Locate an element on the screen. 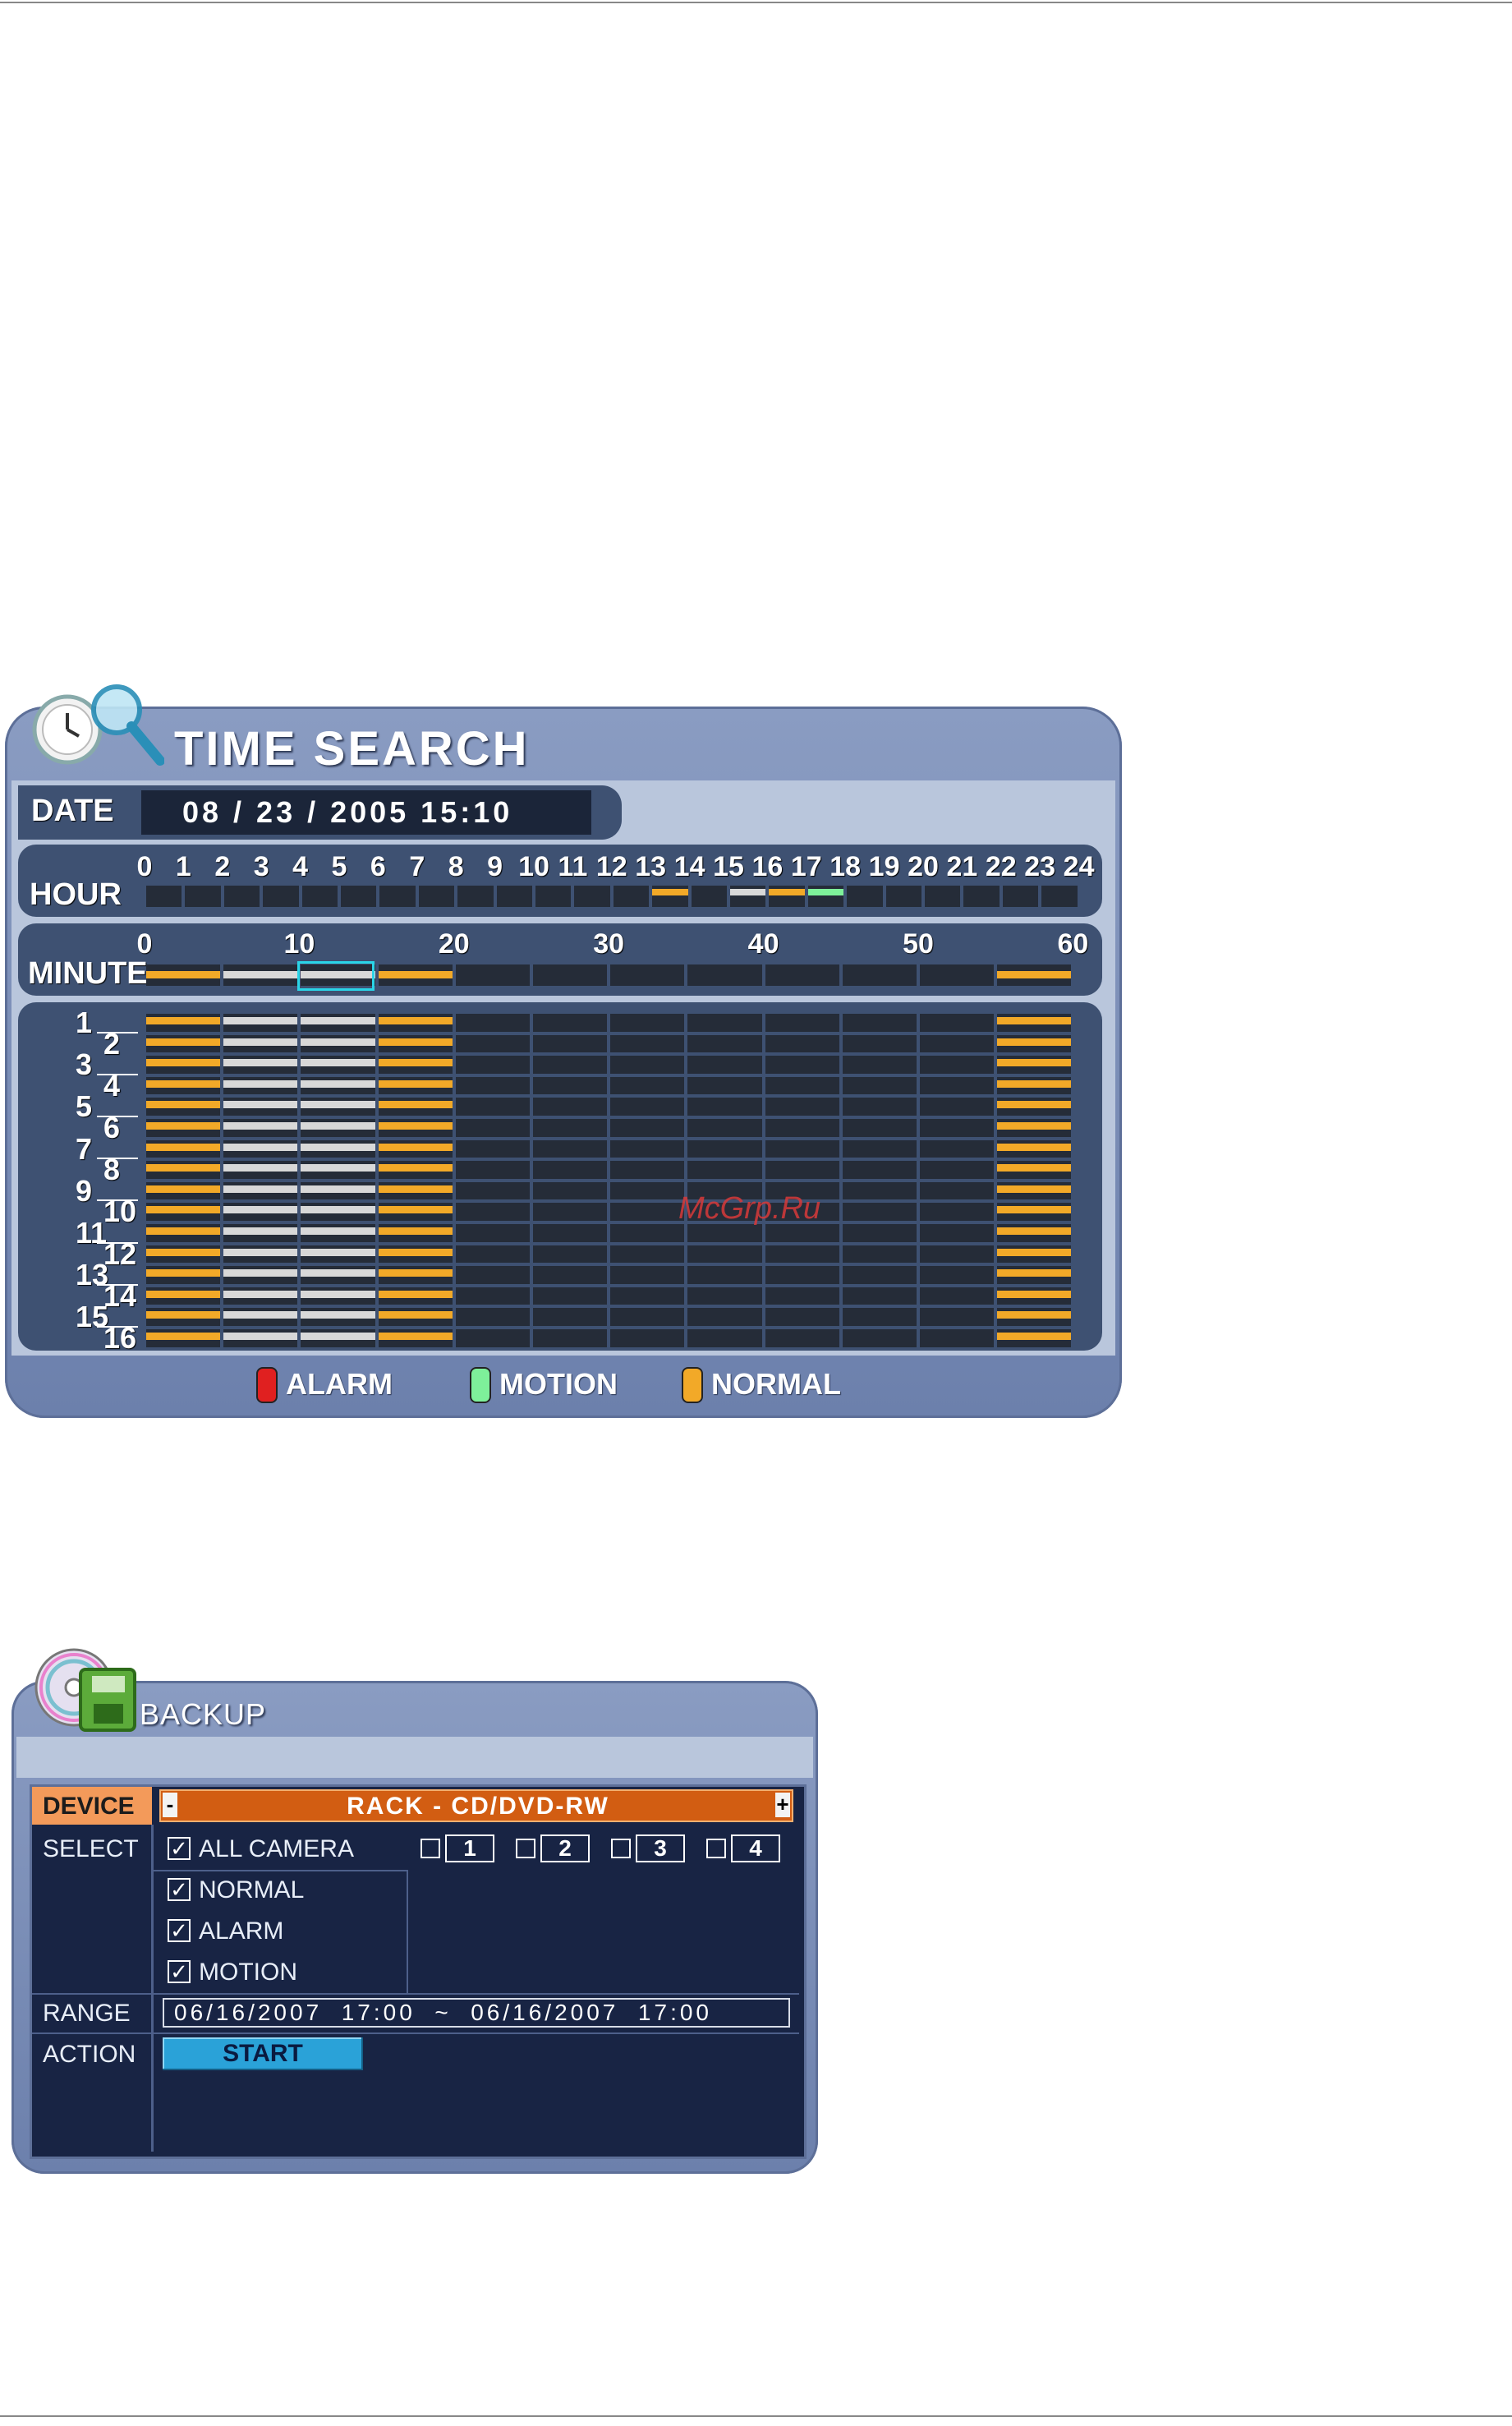  motion-checkbox: ✓ is located at coordinates (179, 1972).